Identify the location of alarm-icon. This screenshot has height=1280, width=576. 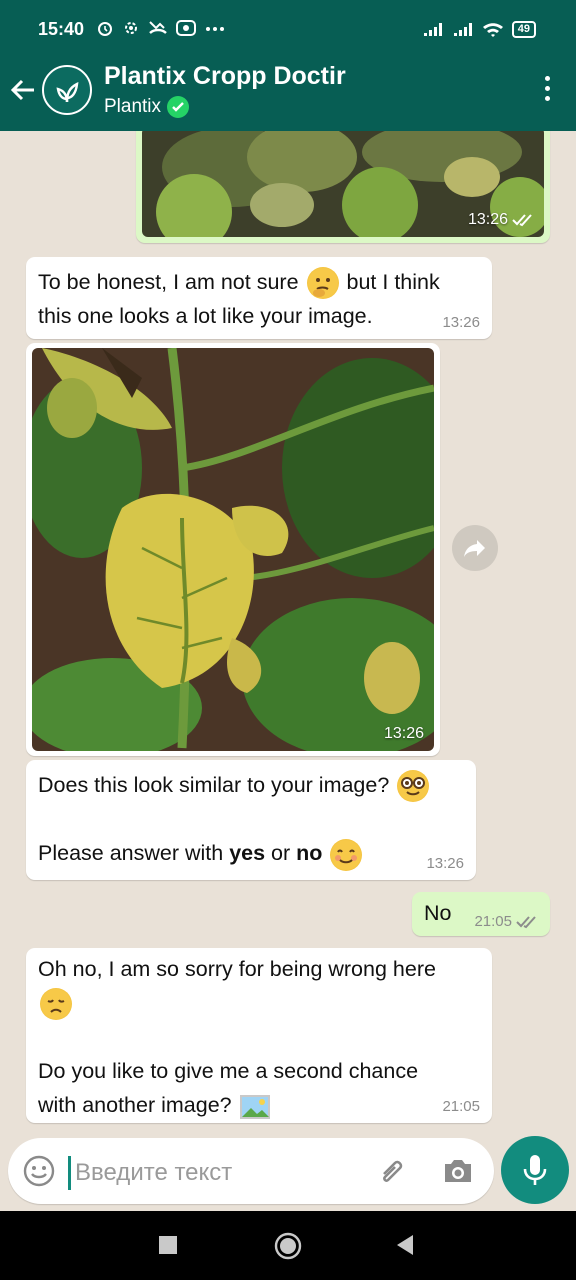
(105, 29).